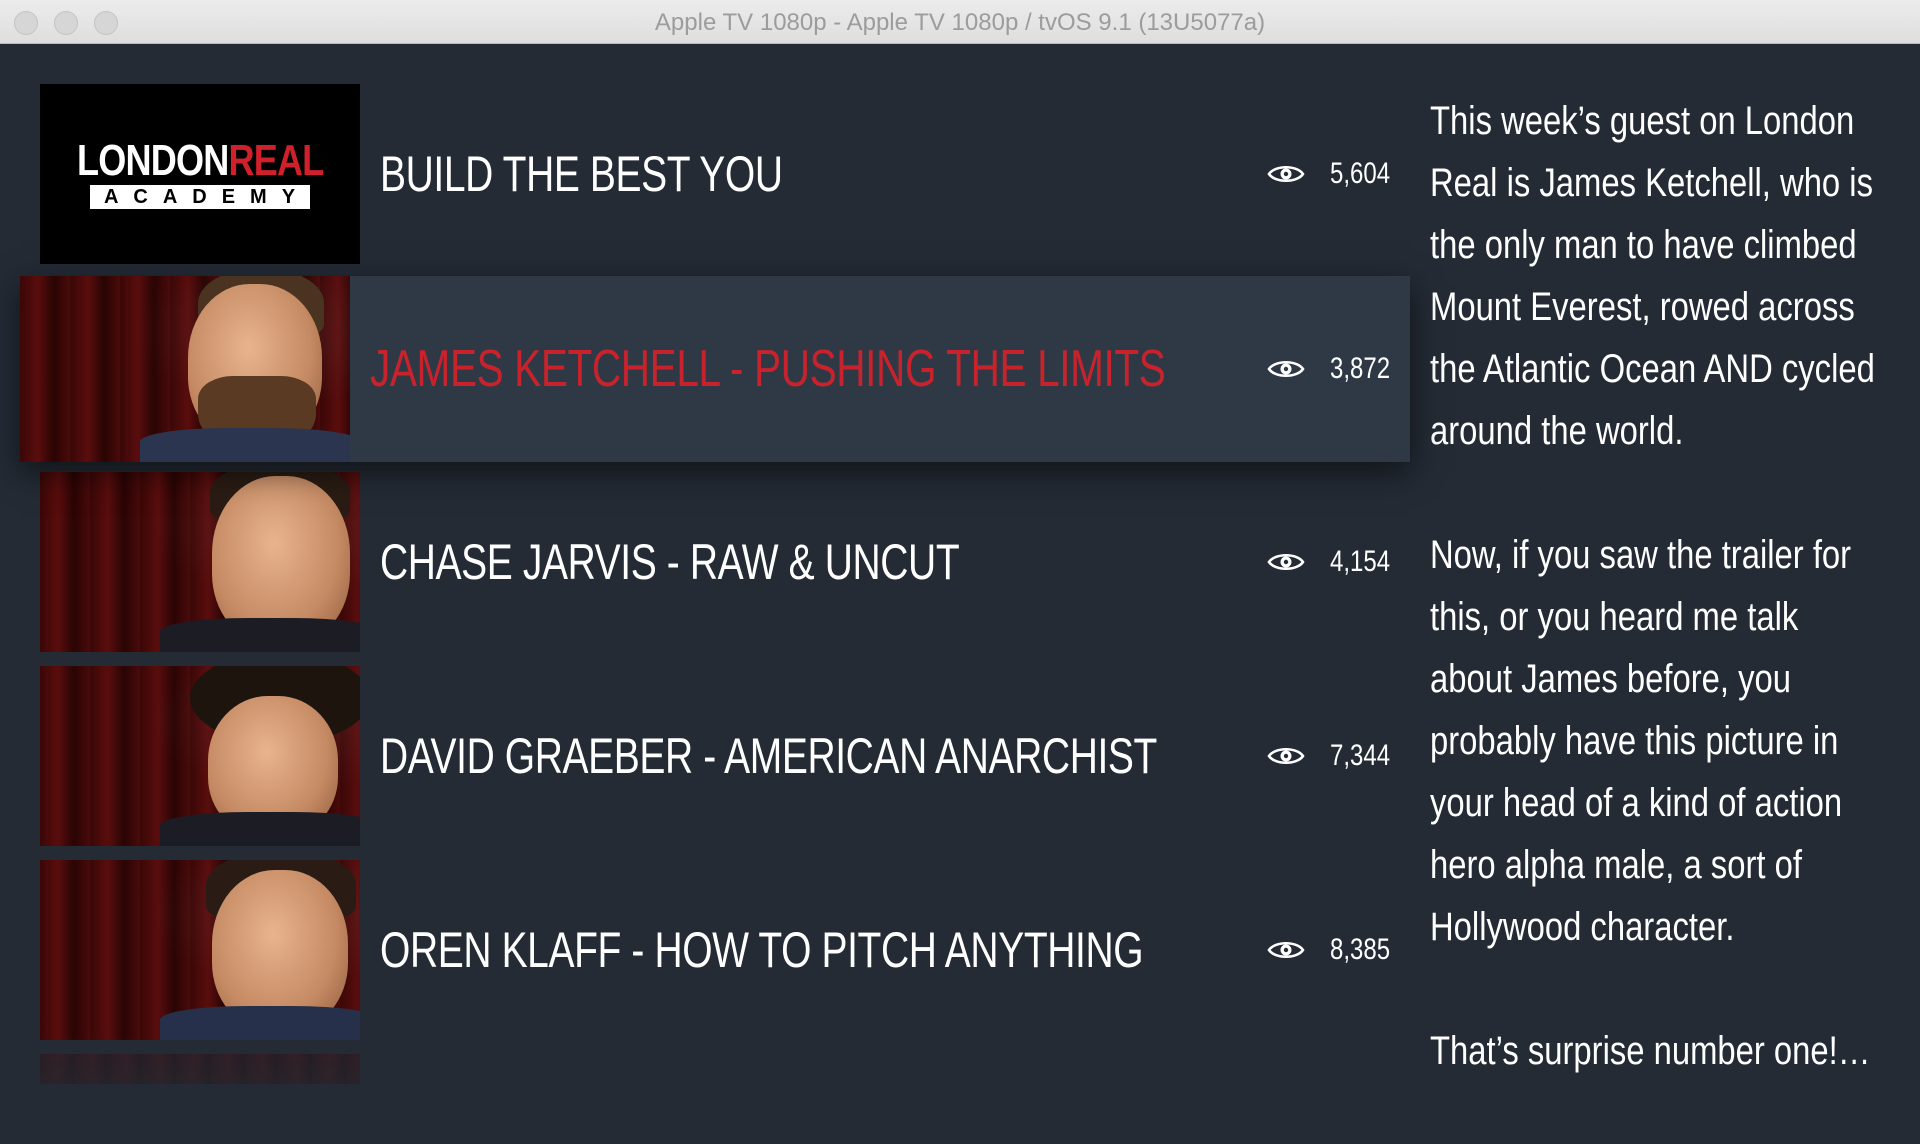  What do you see at coordinates (200, 160) in the screenshot?
I see `logo-wordmark: LONDONREAL` at bounding box center [200, 160].